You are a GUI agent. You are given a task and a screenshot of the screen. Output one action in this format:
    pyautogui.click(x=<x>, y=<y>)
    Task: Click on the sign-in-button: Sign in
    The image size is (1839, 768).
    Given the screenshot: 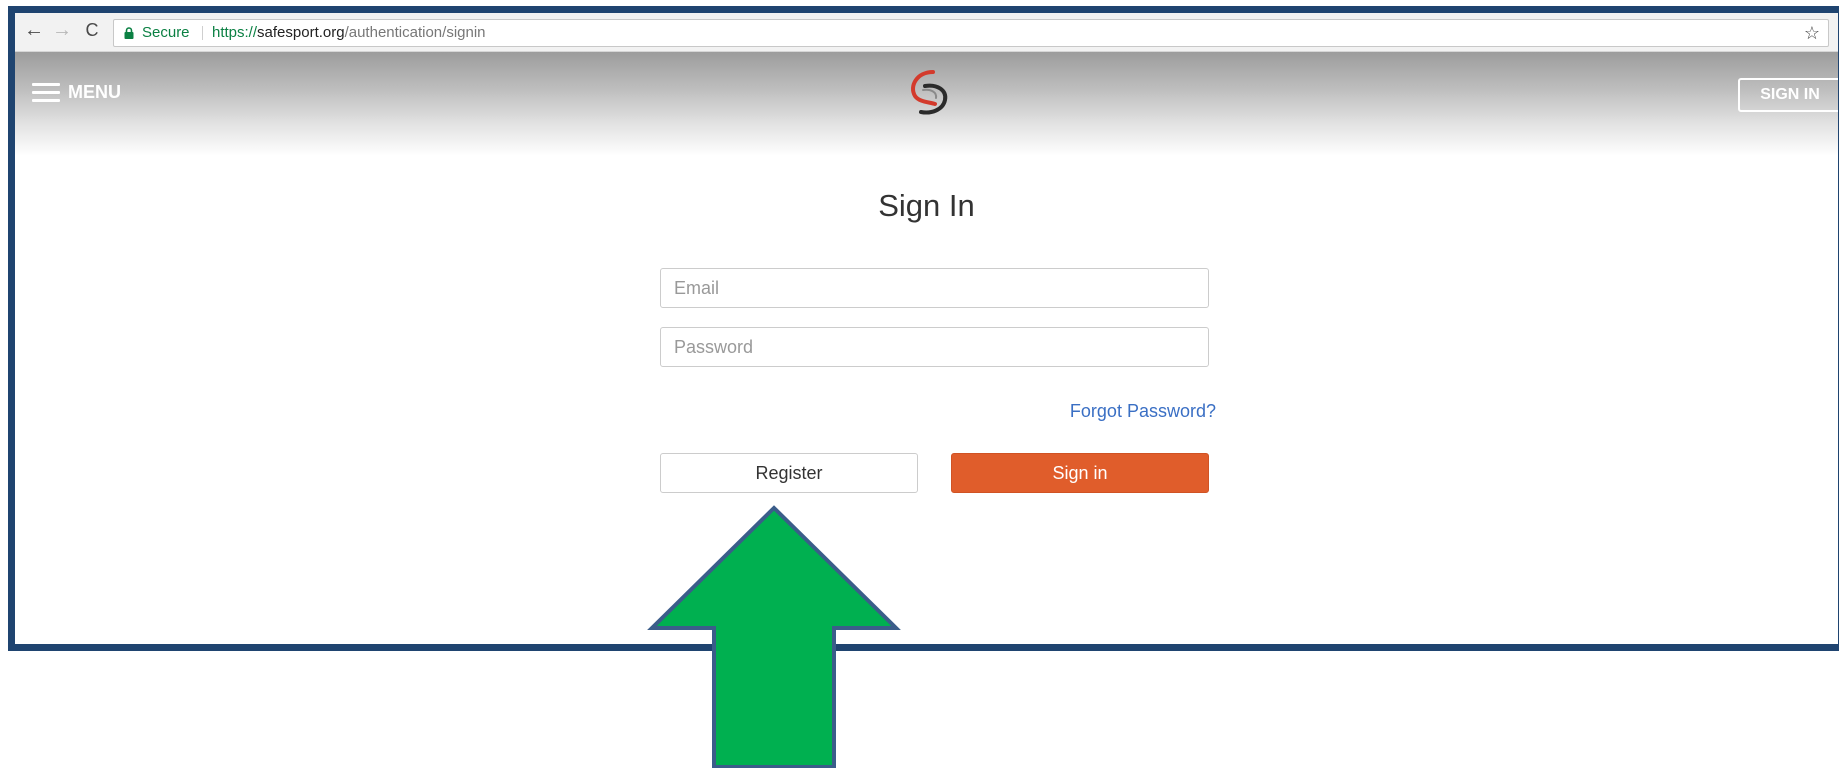 What is the action you would take?
    pyautogui.click(x=1080, y=473)
    